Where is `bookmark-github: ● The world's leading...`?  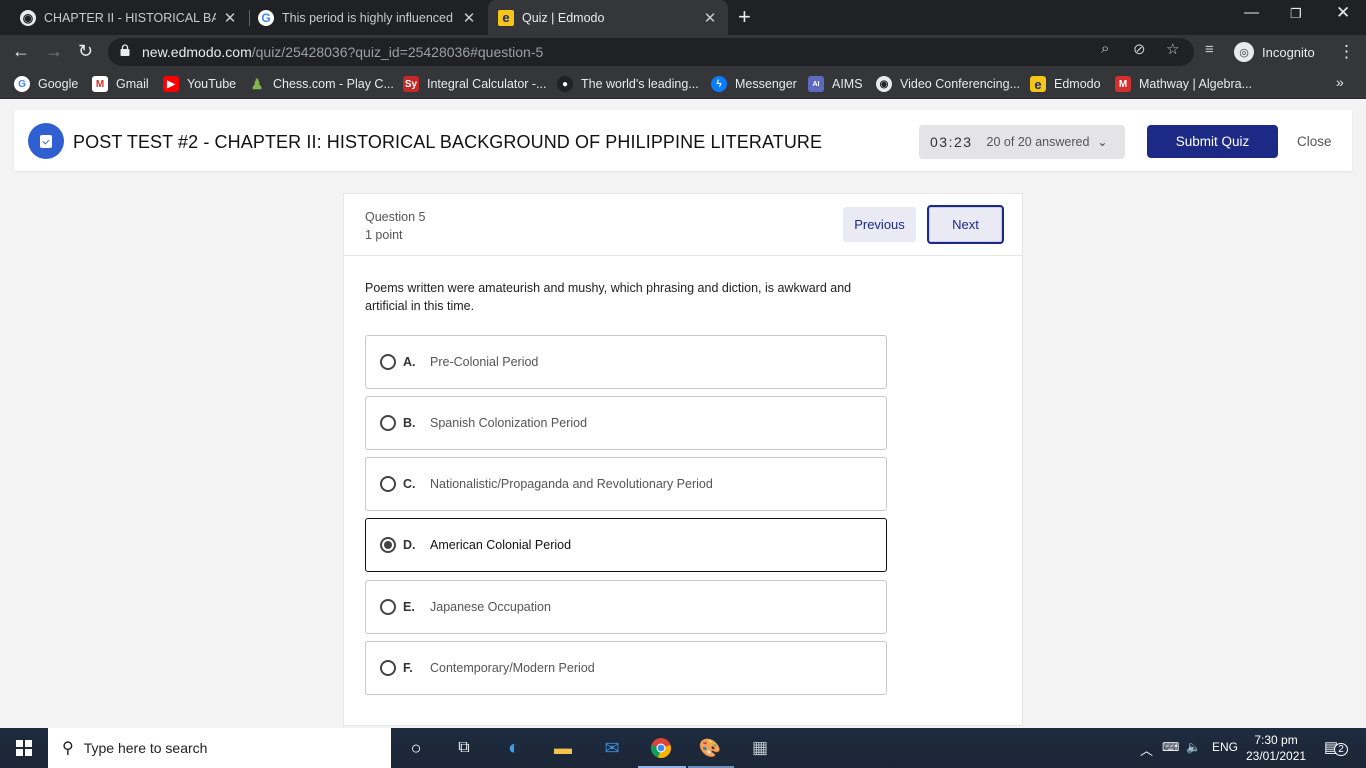 bookmark-github: ● The world's leading... is located at coordinates (628, 84).